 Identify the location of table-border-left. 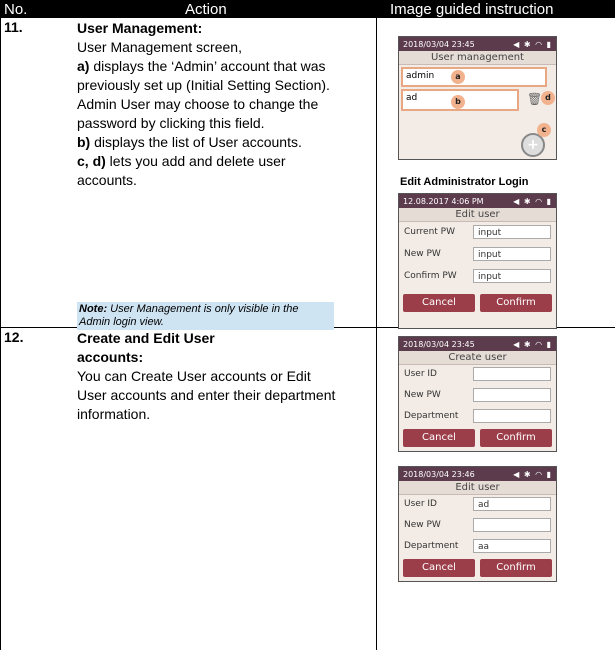
(0, 334).